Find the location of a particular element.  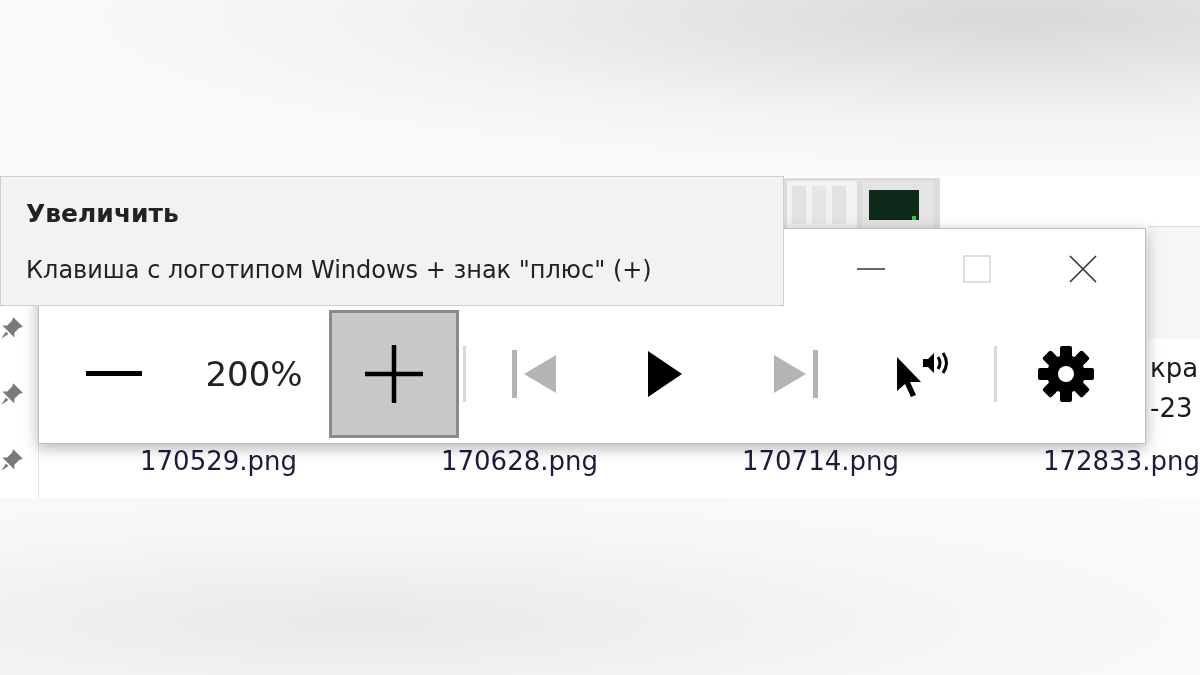

tooltip-shortcut: Клавиша с логотипом Windows + знак "плюс" (+) is located at coordinates (339, 269).